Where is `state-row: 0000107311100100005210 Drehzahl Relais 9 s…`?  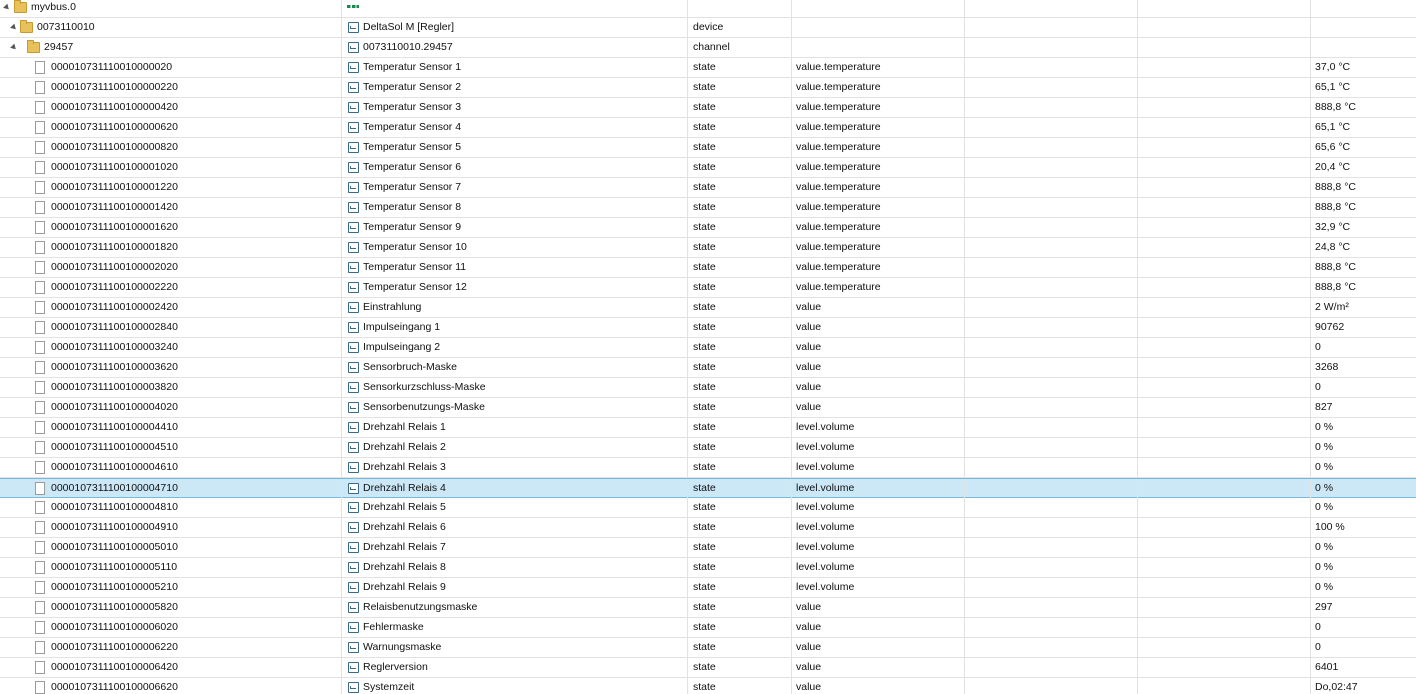
state-row: 0000107311100100005210 Drehzahl Relais 9 s… is located at coordinates (708, 588).